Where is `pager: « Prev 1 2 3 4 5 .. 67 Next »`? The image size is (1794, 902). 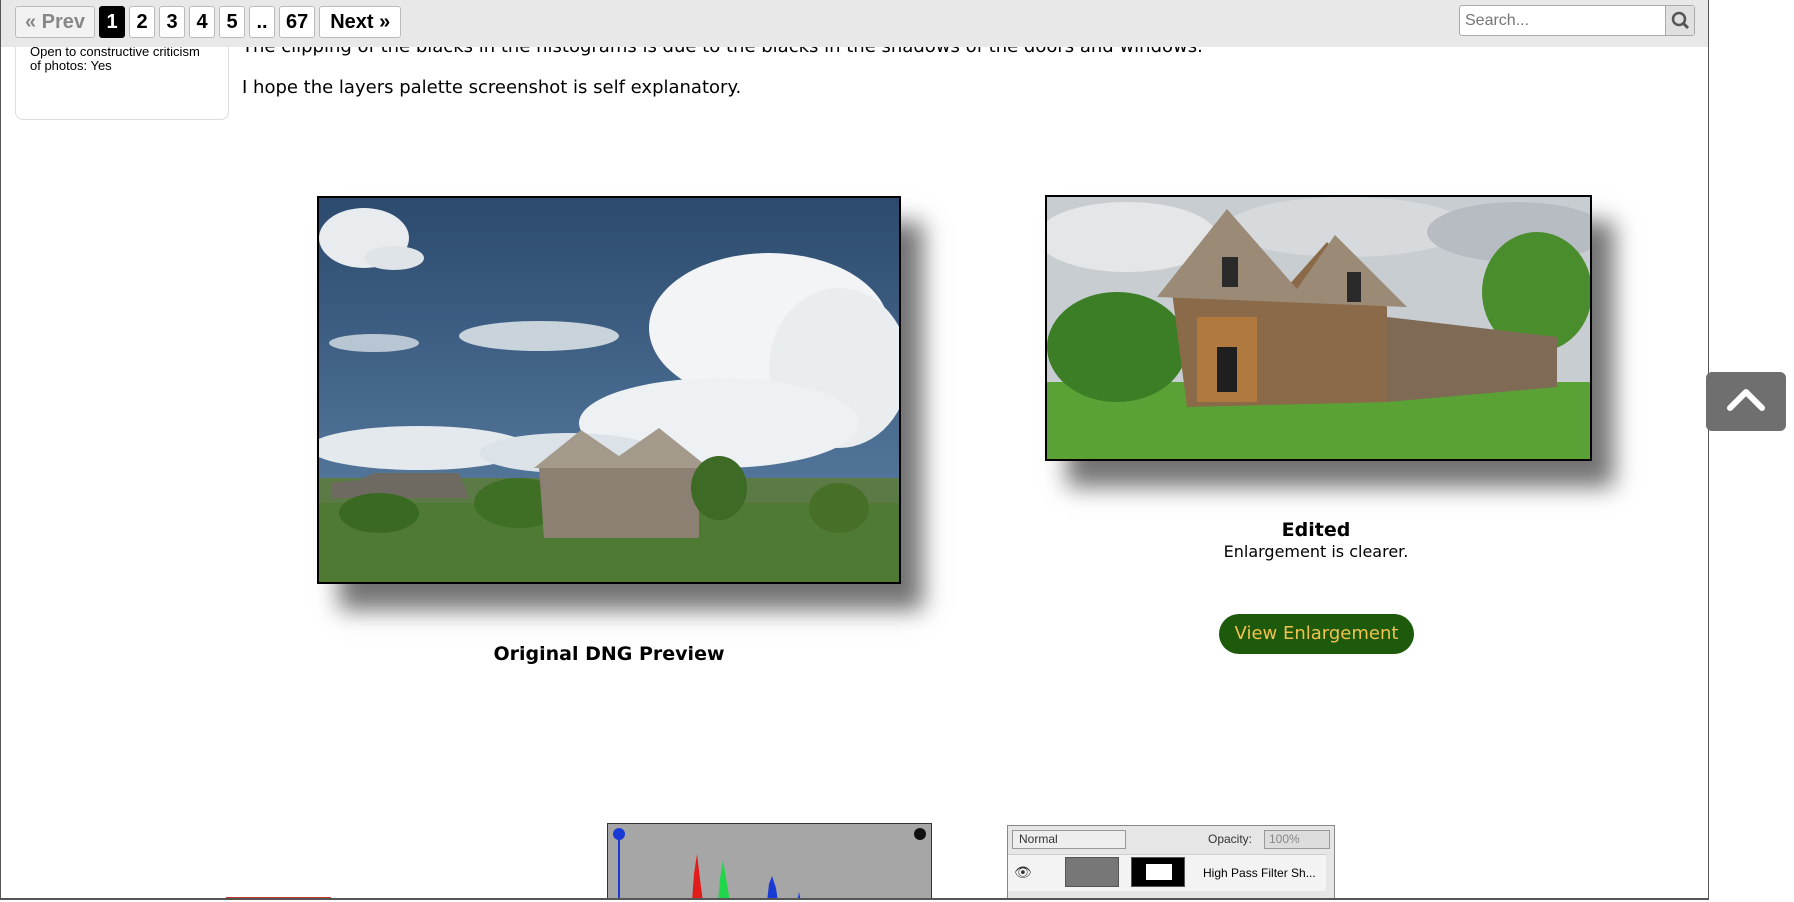
pager: « Prev 1 2 3 4 5 .. 67 Next » is located at coordinates (208, 22).